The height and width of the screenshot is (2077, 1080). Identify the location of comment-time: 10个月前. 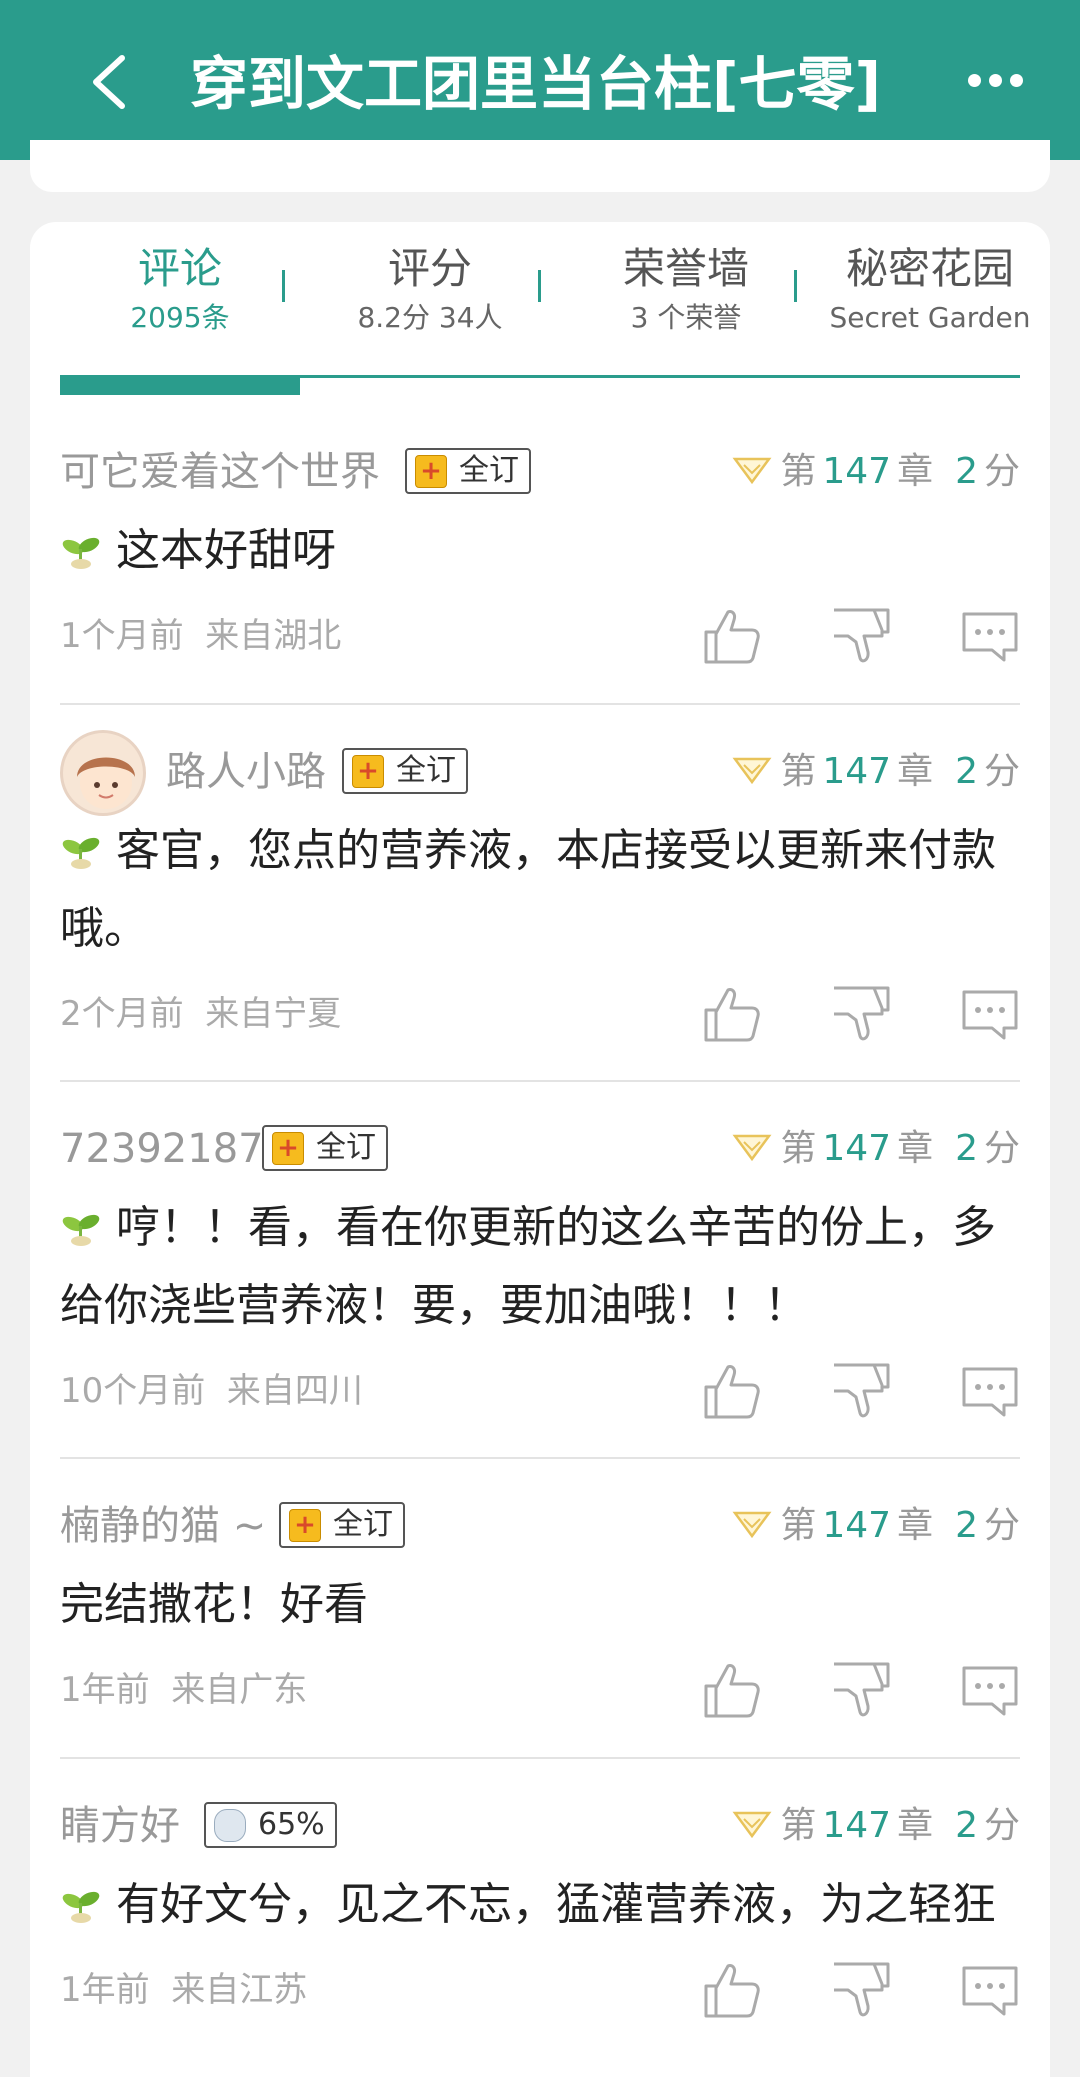
(133, 1391).